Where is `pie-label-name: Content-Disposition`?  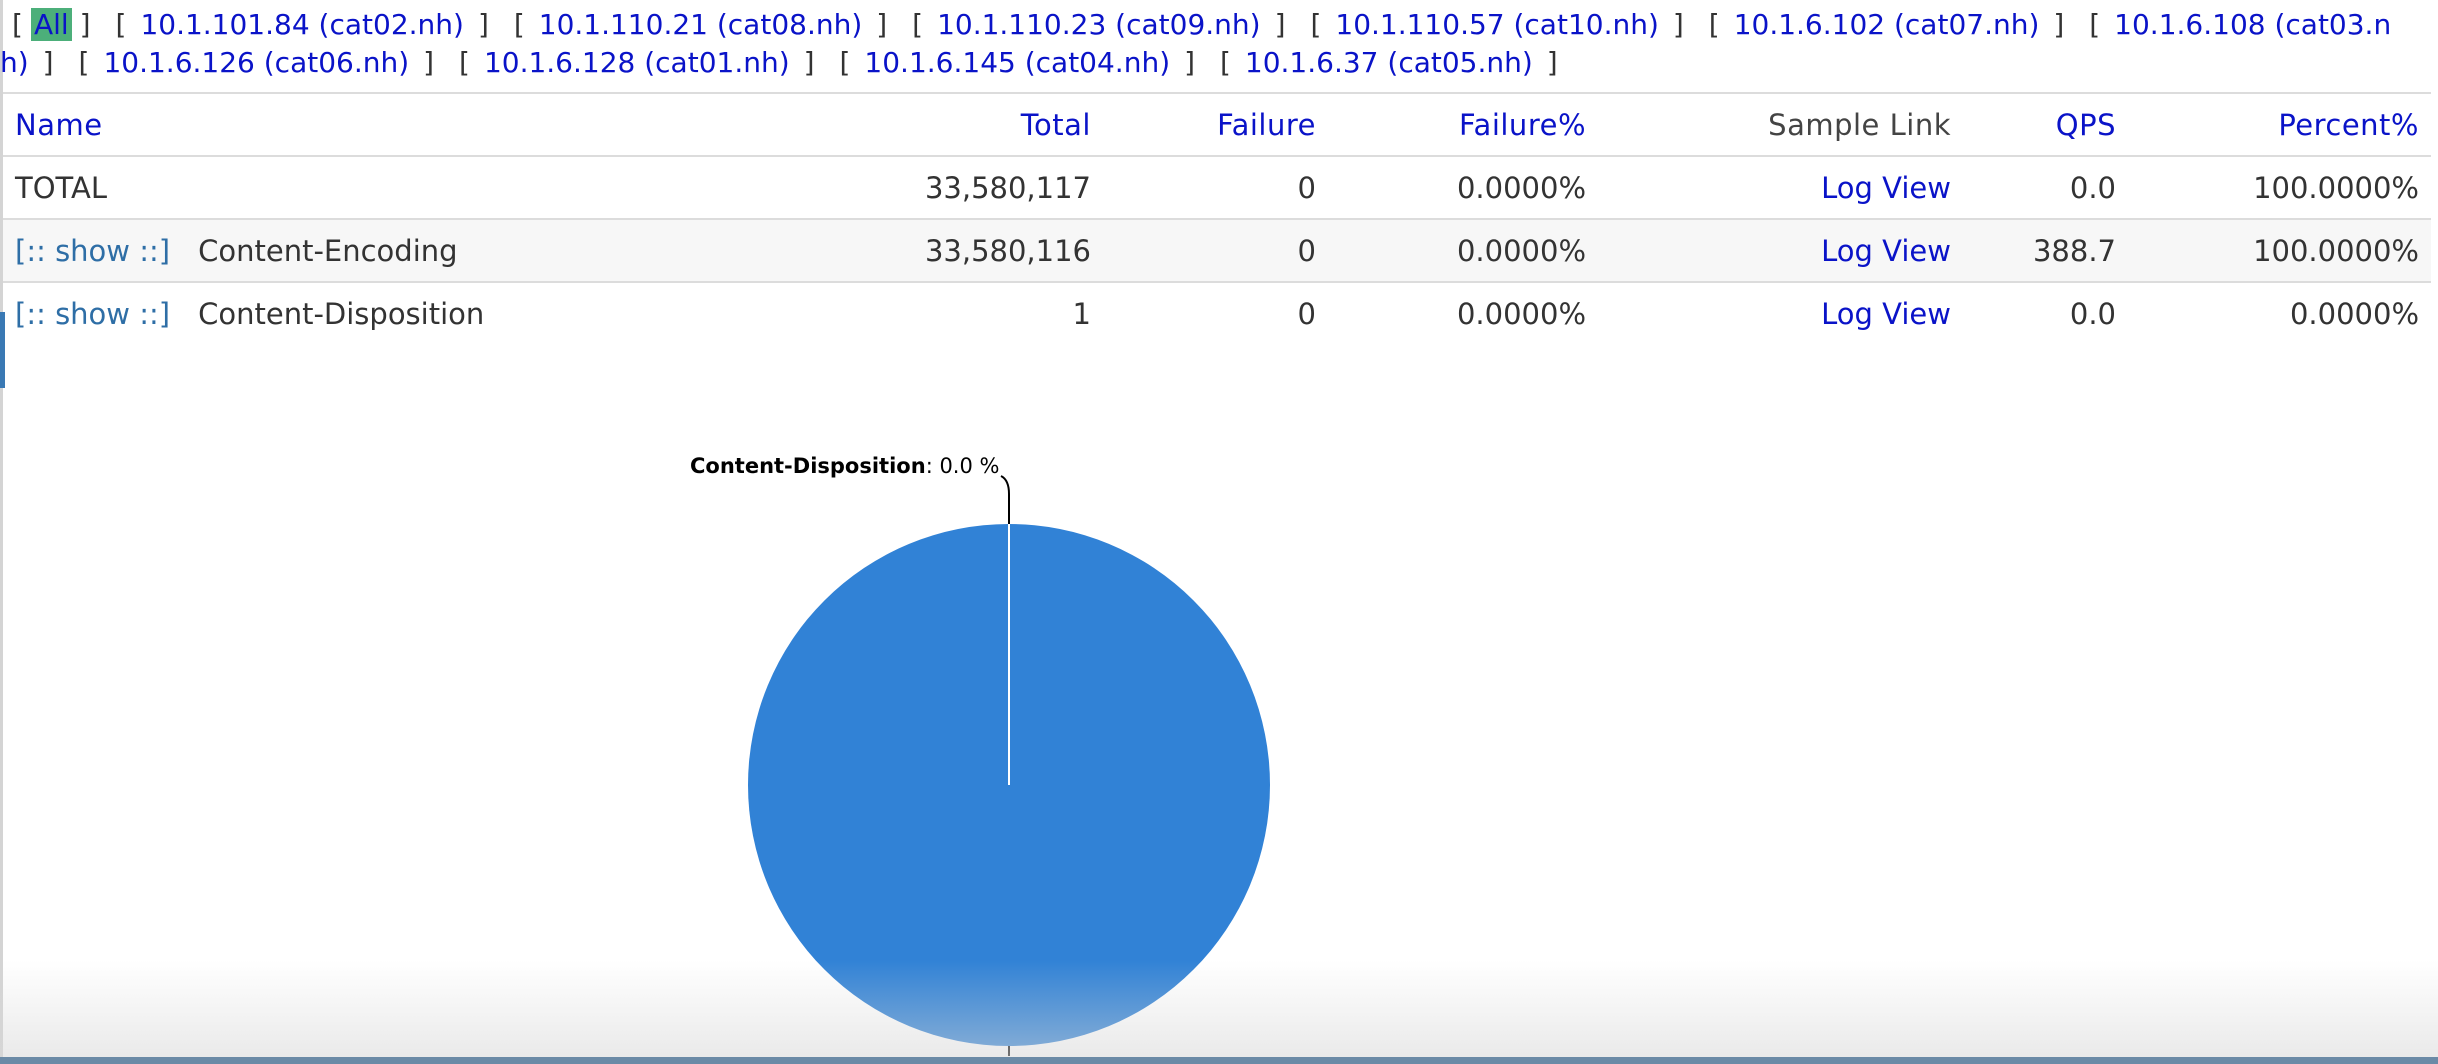
pie-label-name: Content-Disposition is located at coordinates (808, 466).